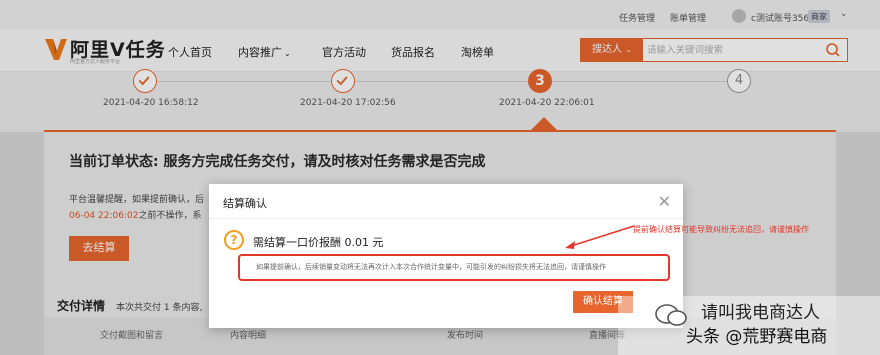  I want to click on dialog-title: 结算确认, so click(245, 203).